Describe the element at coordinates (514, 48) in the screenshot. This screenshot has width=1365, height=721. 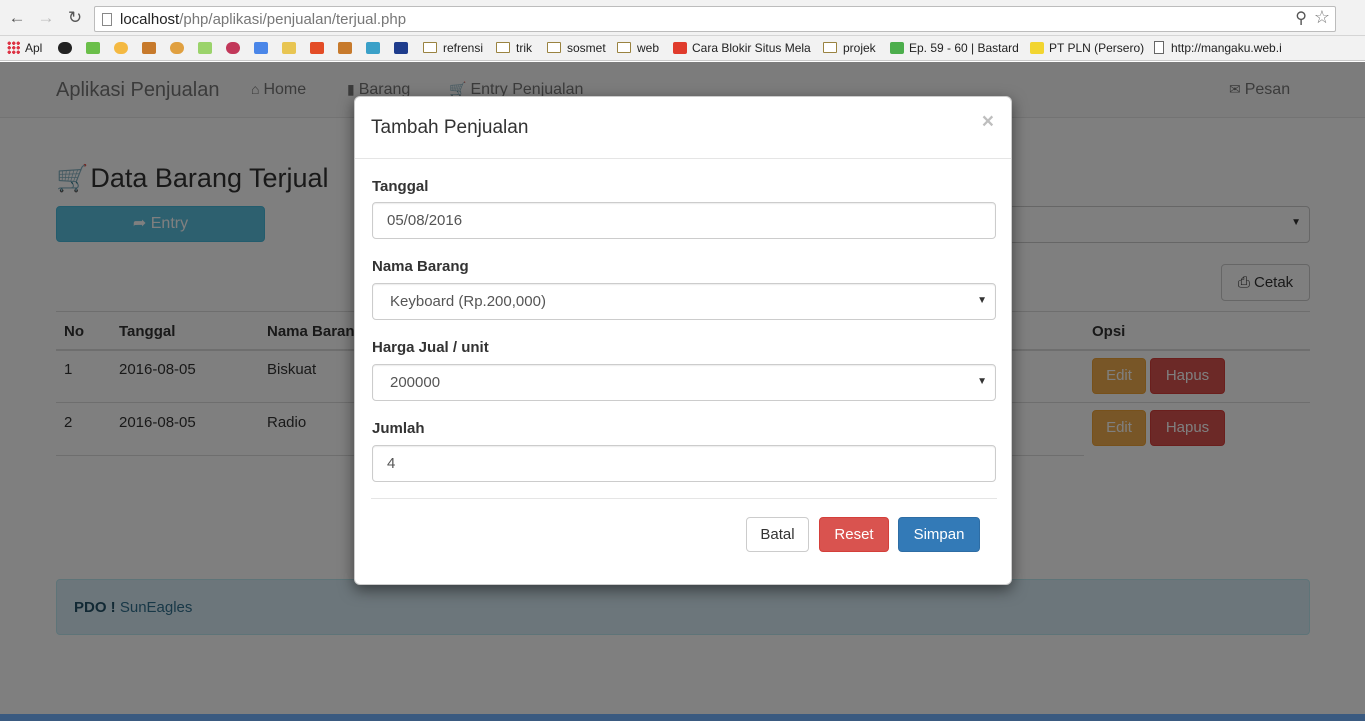
I see `bookmark-folder-trik: trik` at that location.